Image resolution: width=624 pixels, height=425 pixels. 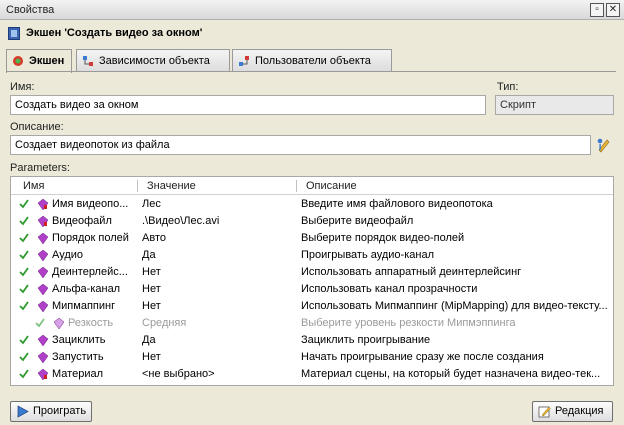 I want to click on param-description: Проигрывать аудио-канал, so click(x=367, y=255).